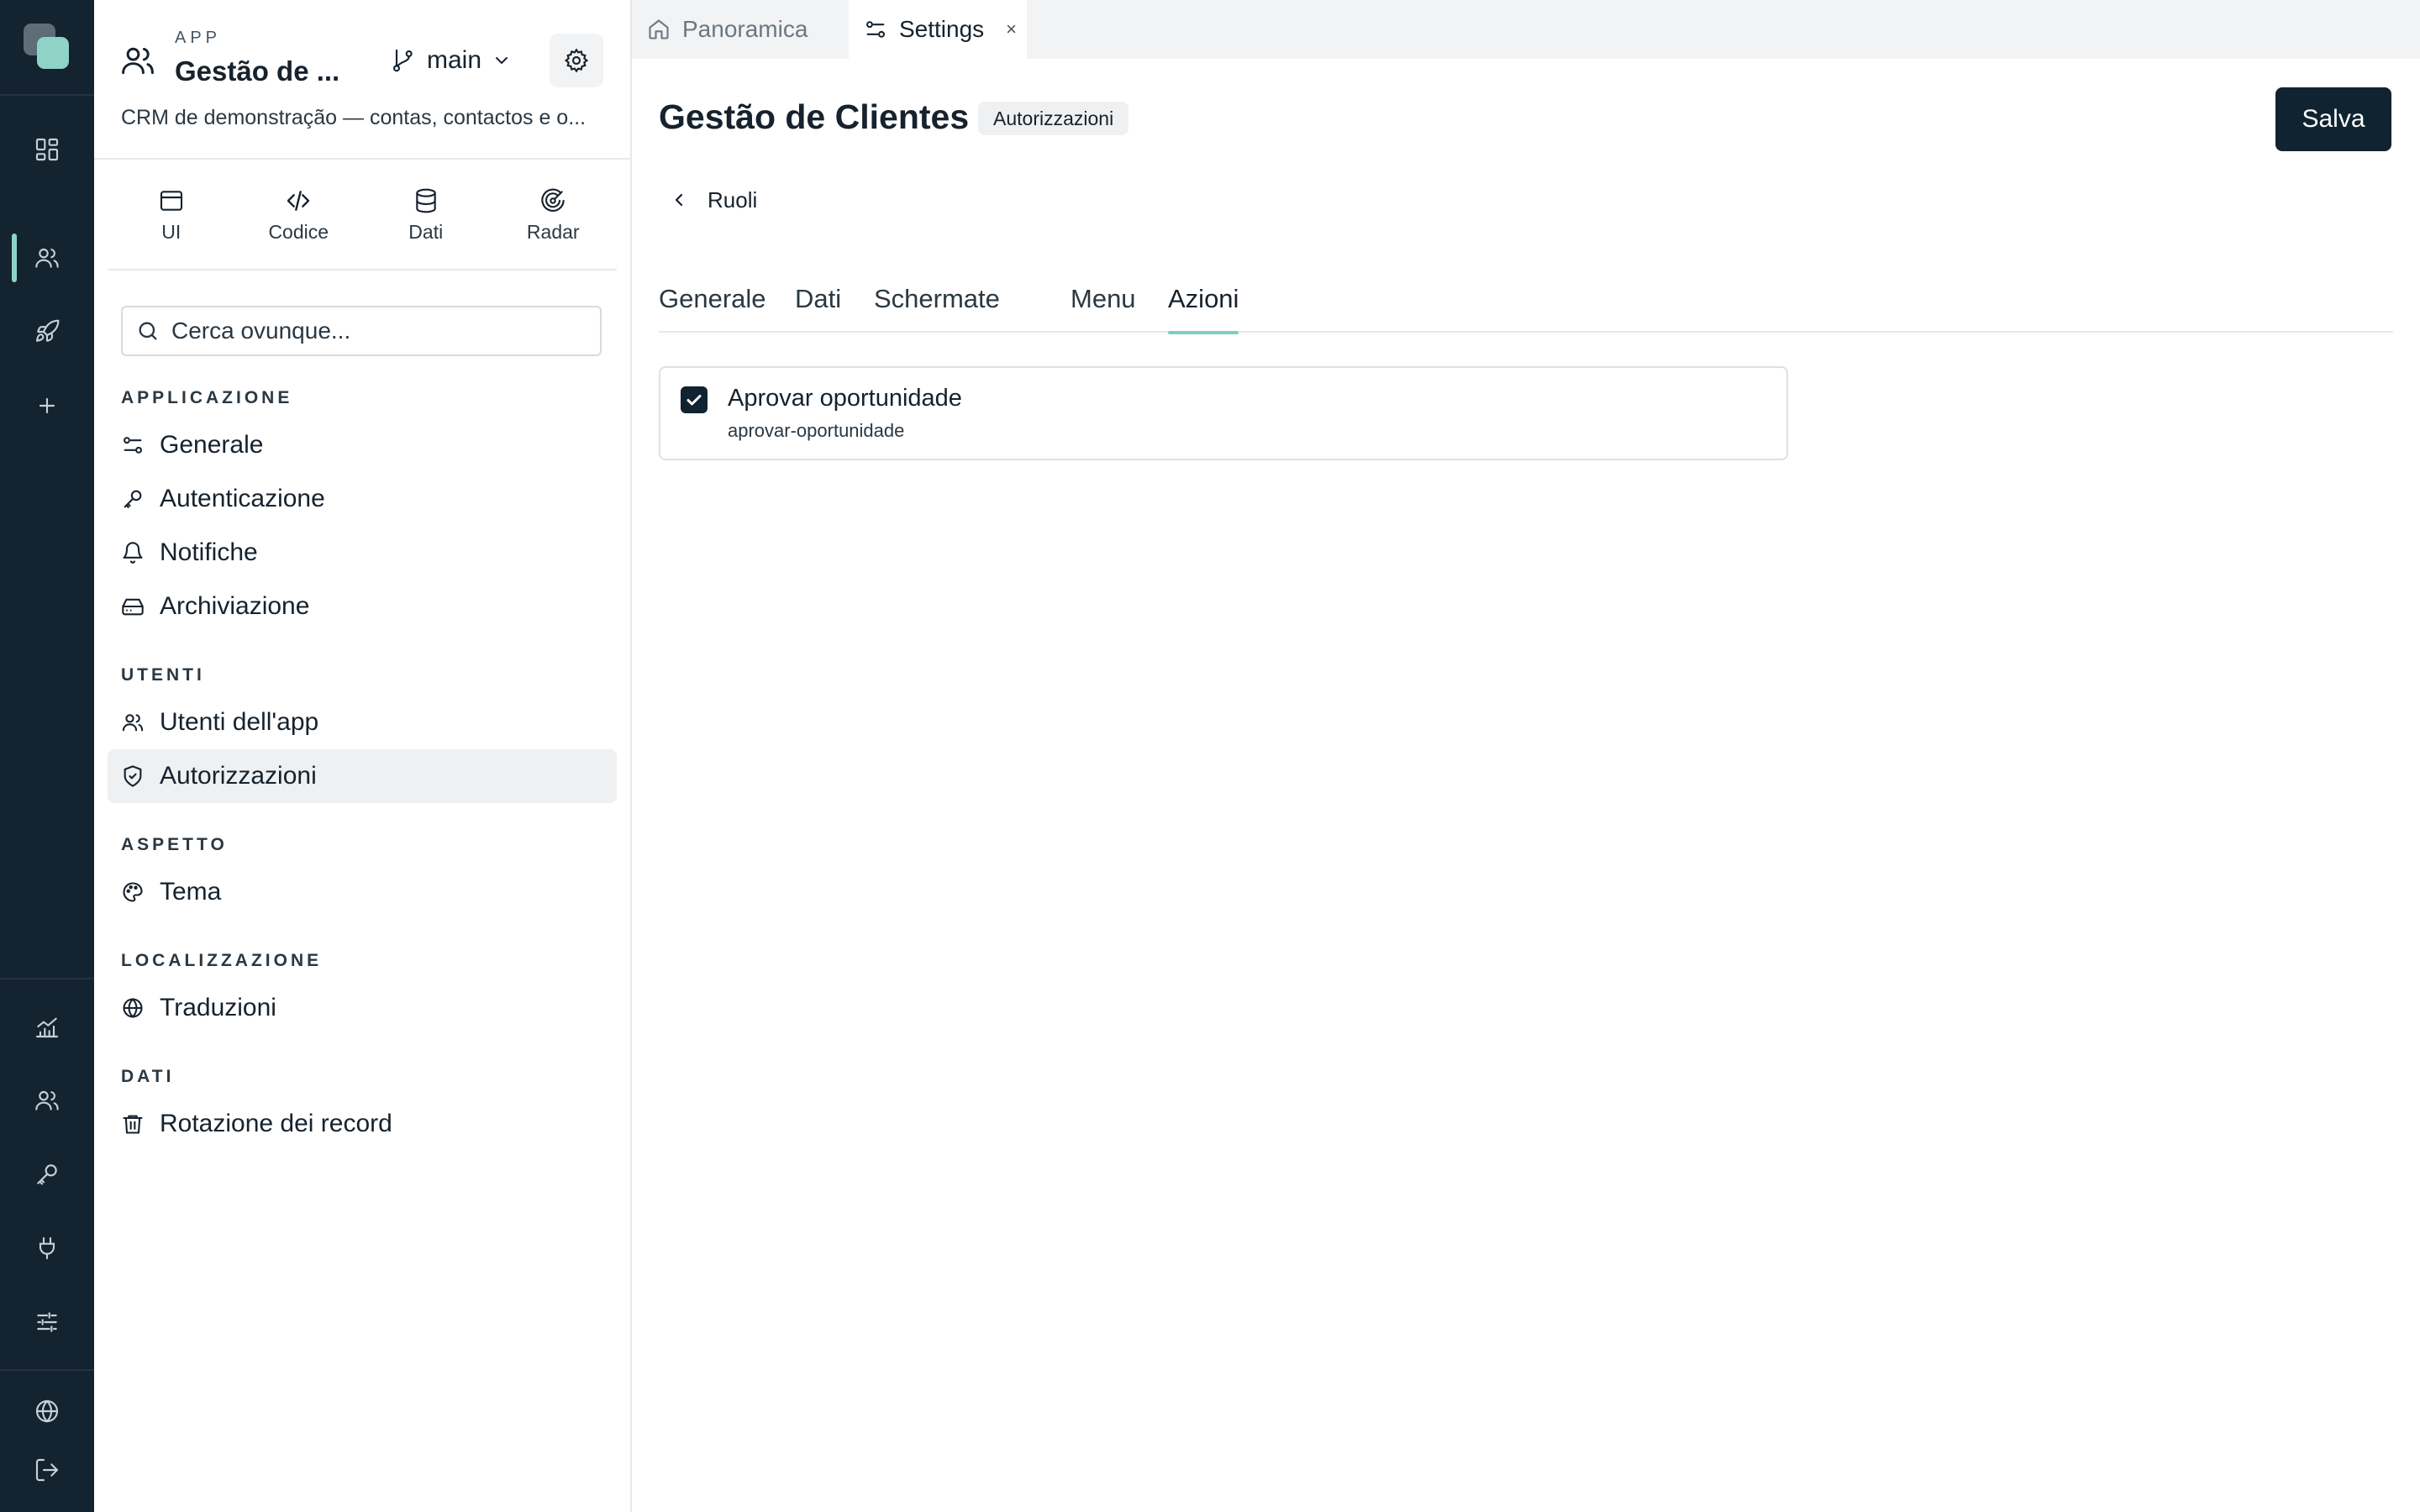  I want to click on check-icon, so click(694, 400).